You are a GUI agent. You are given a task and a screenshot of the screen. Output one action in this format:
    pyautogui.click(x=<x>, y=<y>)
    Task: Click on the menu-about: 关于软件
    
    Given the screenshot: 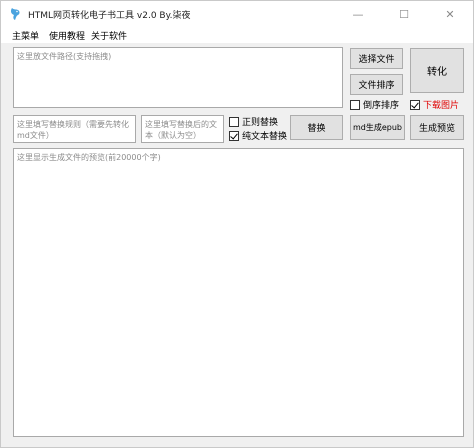 What is the action you would take?
    pyautogui.click(x=109, y=35)
    